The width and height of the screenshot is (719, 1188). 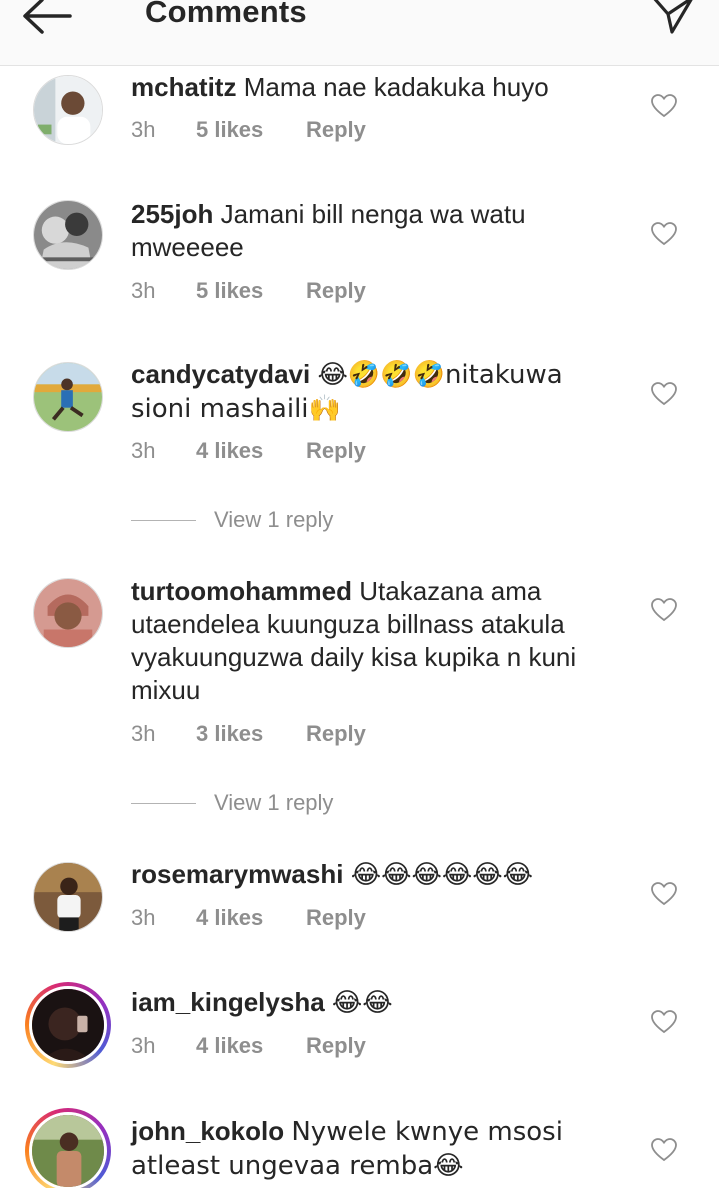 I want to click on comment-username: john_kokolo, so click(x=207, y=1131).